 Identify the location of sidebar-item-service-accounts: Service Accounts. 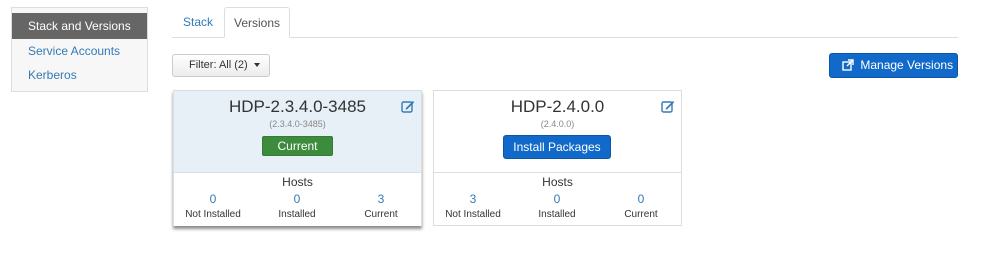
(79, 51).